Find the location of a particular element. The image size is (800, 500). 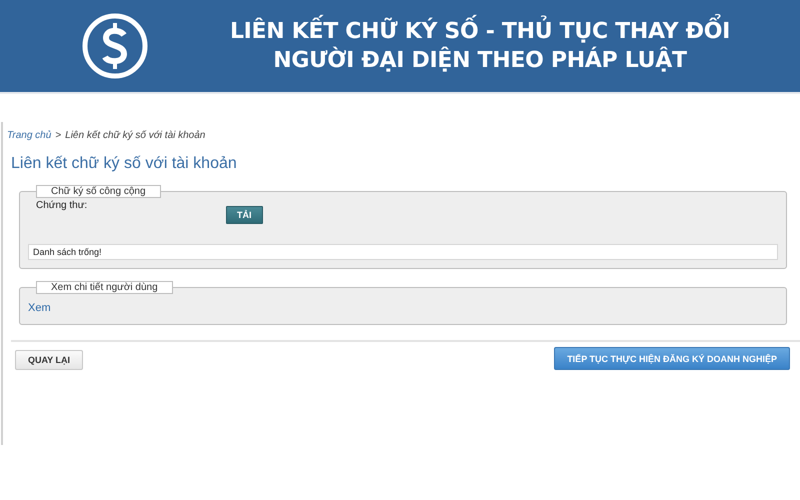

certificate-label: Chứng thư: is located at coordinates (62, 205).